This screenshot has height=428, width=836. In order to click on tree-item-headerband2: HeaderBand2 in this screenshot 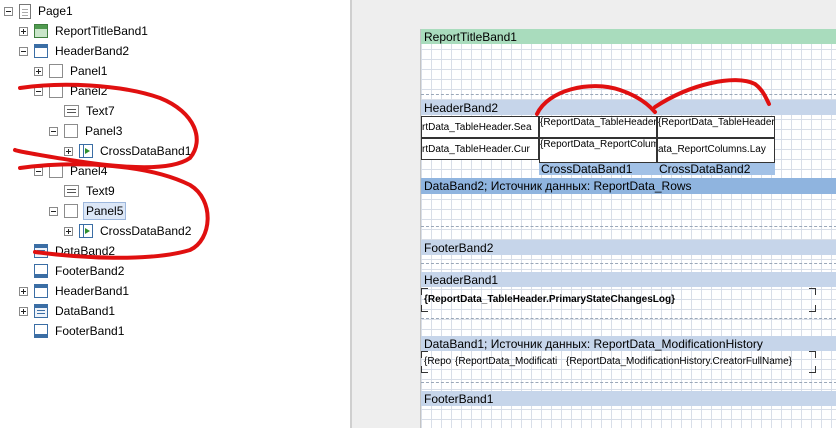, I will do `click(75, 51)`.